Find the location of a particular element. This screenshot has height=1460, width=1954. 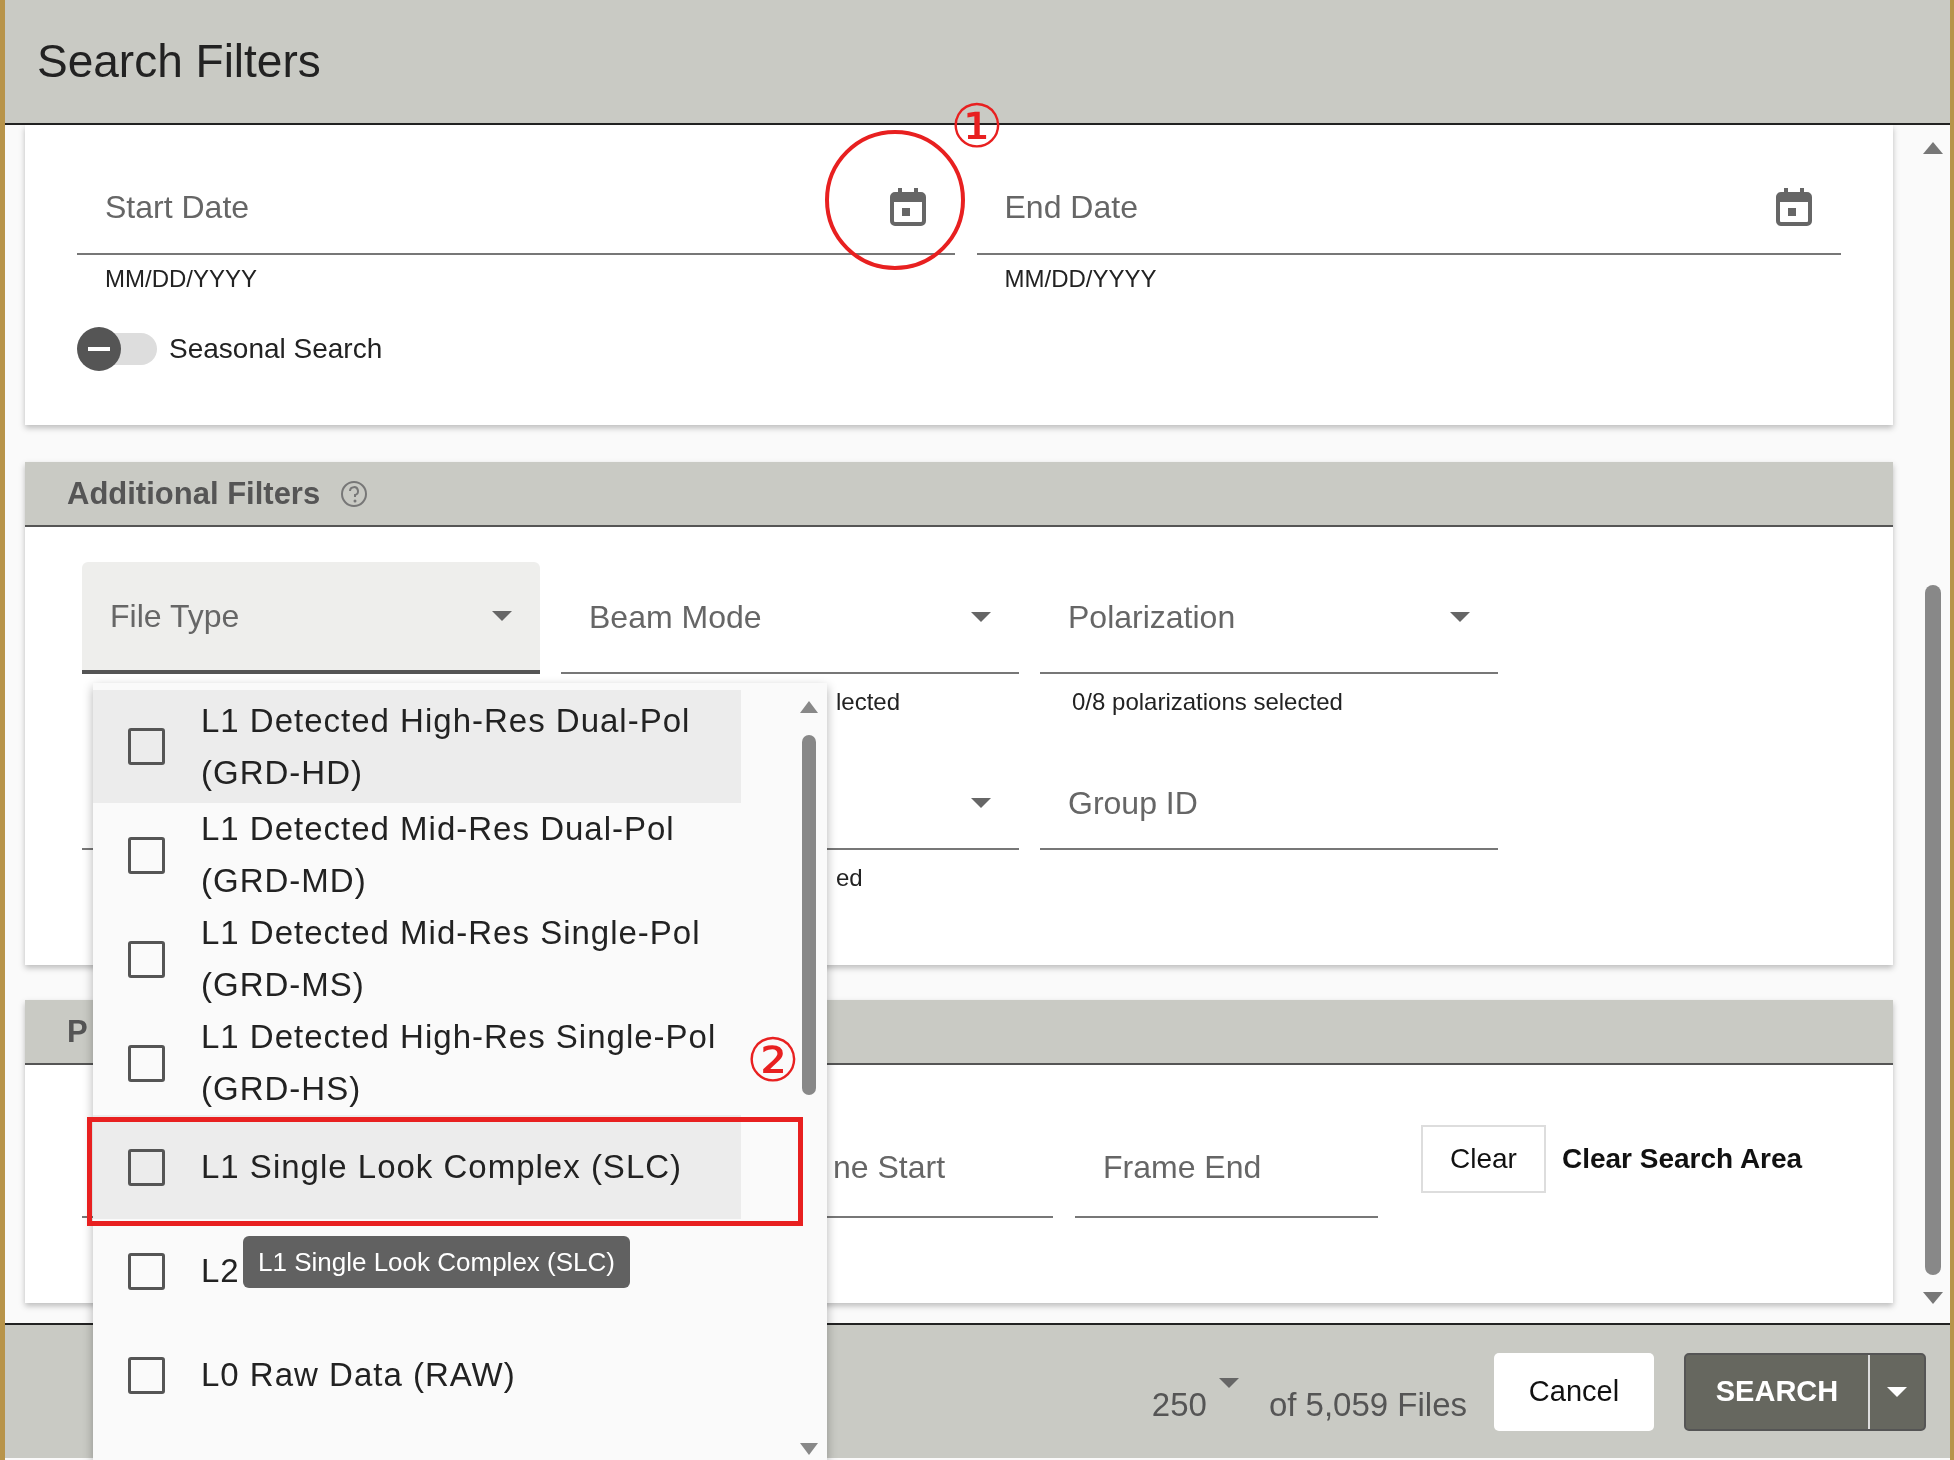

seasonal-search-toggle is located at coordinates (118, 349).